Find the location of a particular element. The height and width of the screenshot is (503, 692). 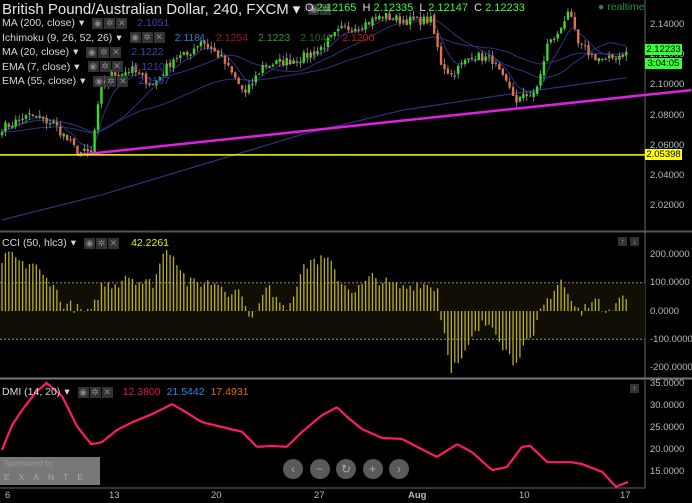

indicator-value: 2.1181 is located at coordinates (190, 37).